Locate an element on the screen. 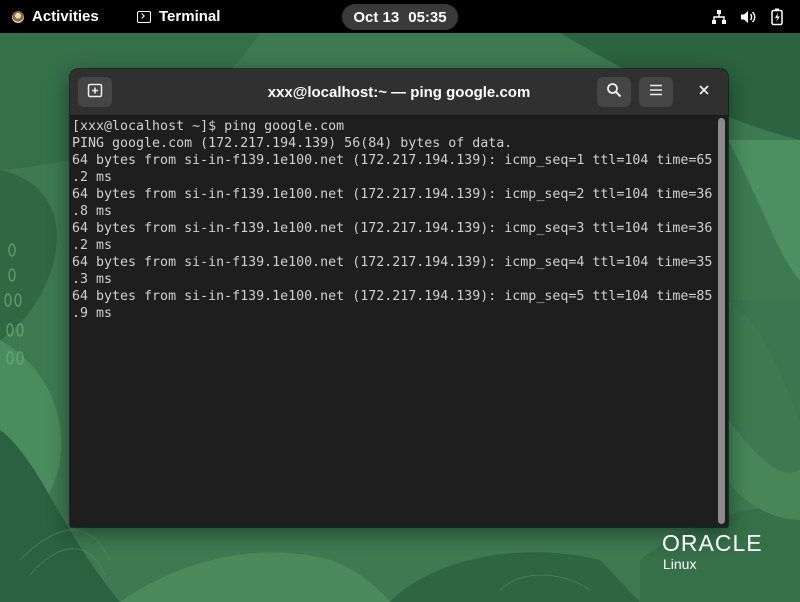 This screenshot has width=800, height=602. oracle-logo-word: ORACLE is located at coordinates (712, 543).